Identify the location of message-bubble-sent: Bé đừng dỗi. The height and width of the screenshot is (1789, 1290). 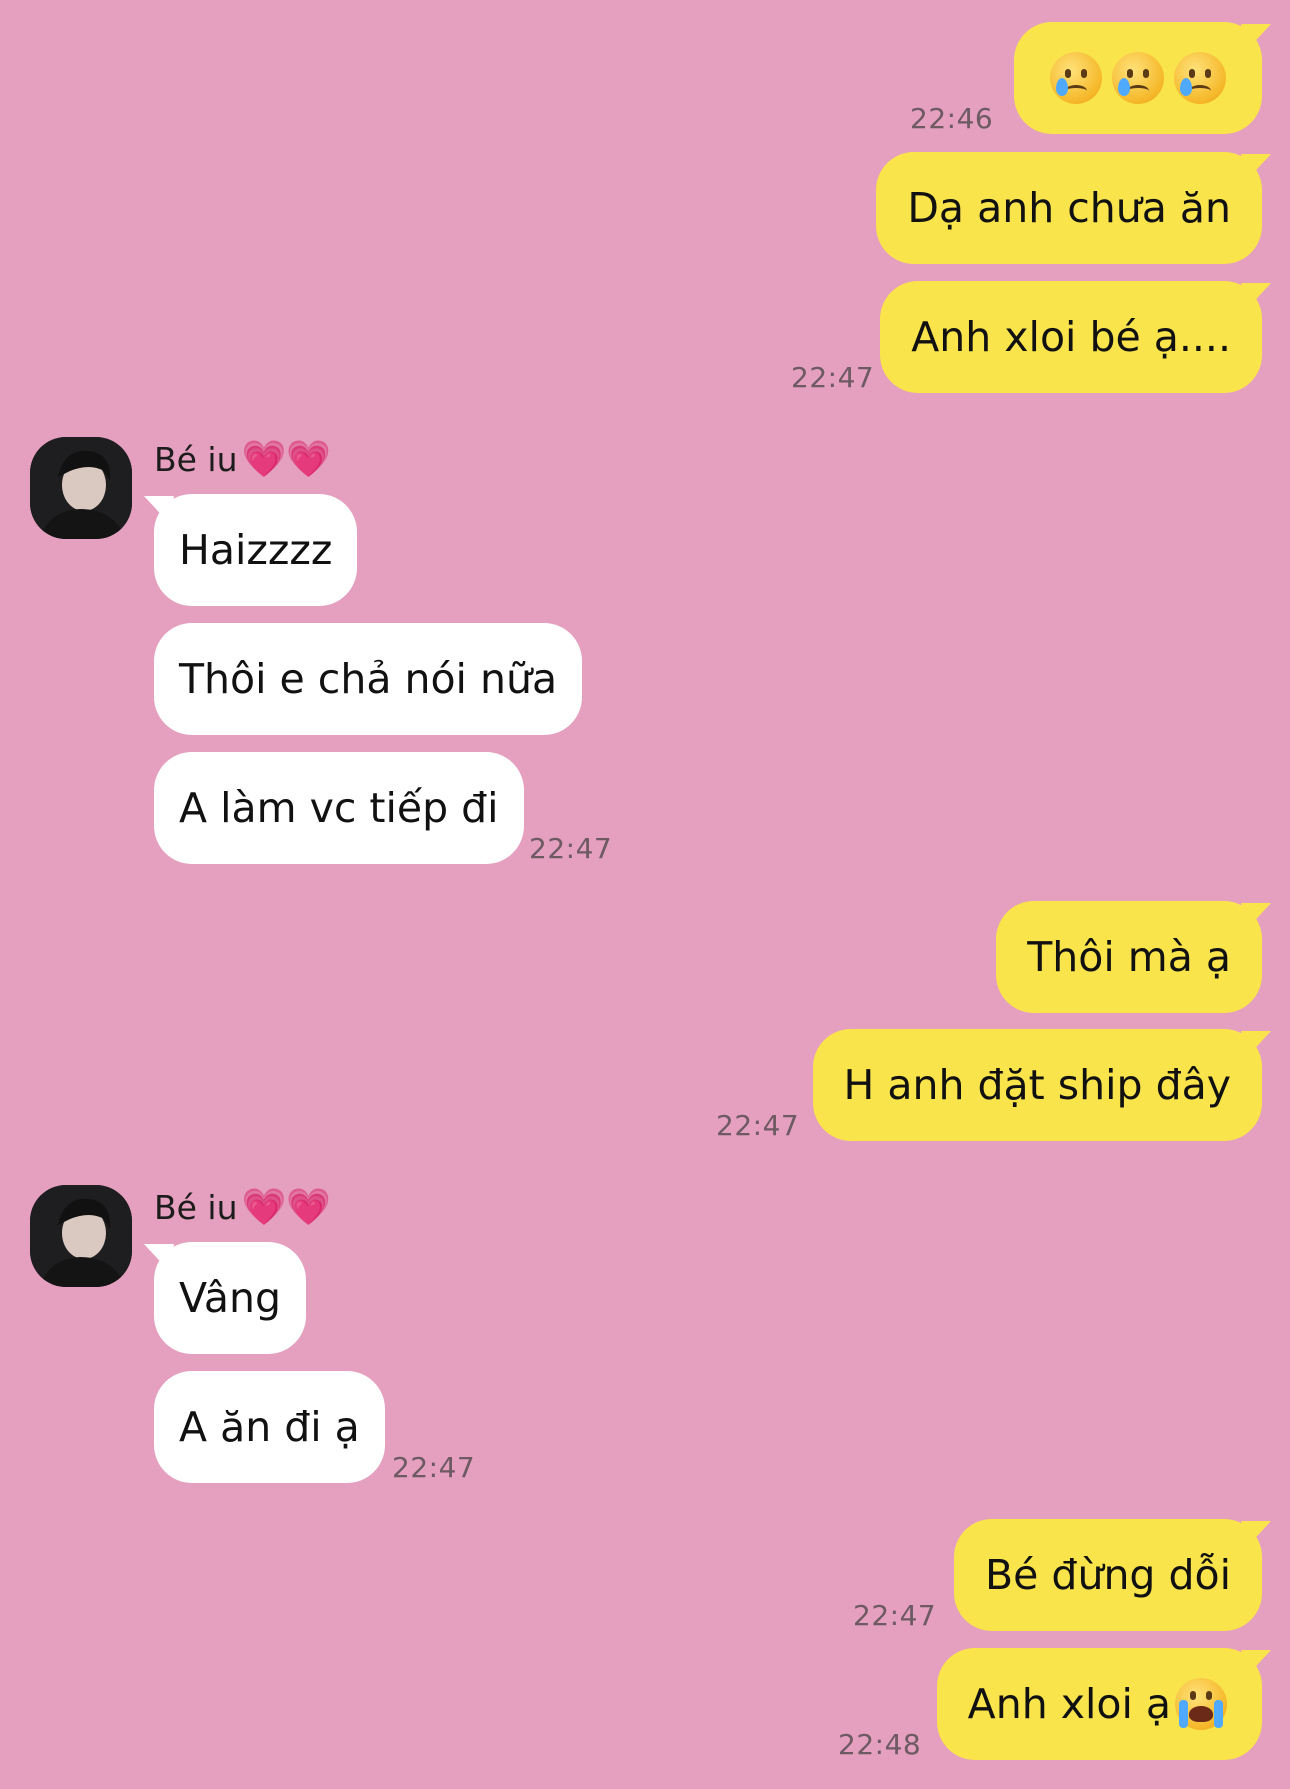
(1108, 1575).